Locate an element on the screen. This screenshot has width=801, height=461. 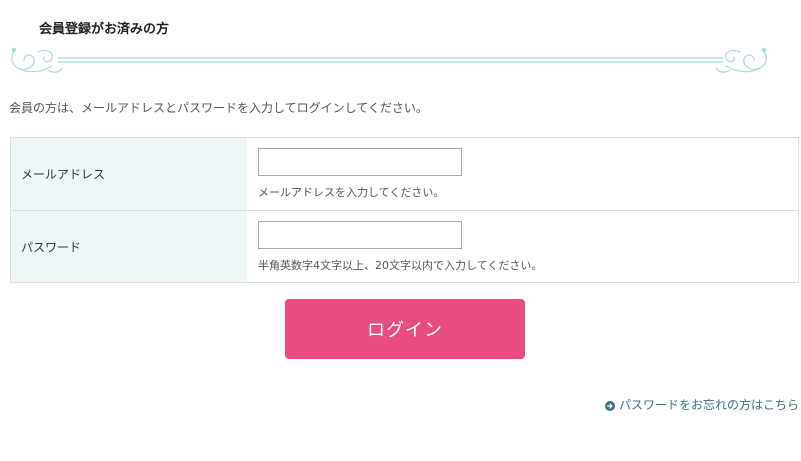
email-label-cell: メールアドレス is located at coordinates (129, 174).